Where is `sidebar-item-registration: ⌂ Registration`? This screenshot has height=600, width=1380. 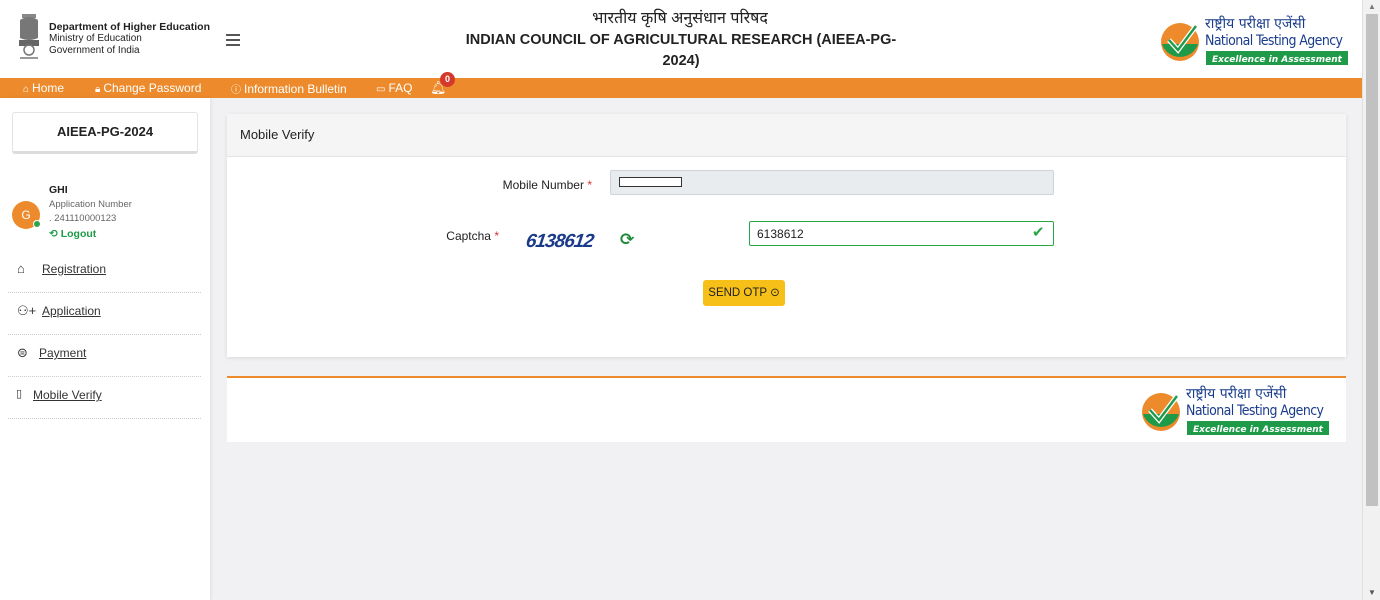 sidebar-item-registration: ⌂ Registration is located at coordinates (104, 272).